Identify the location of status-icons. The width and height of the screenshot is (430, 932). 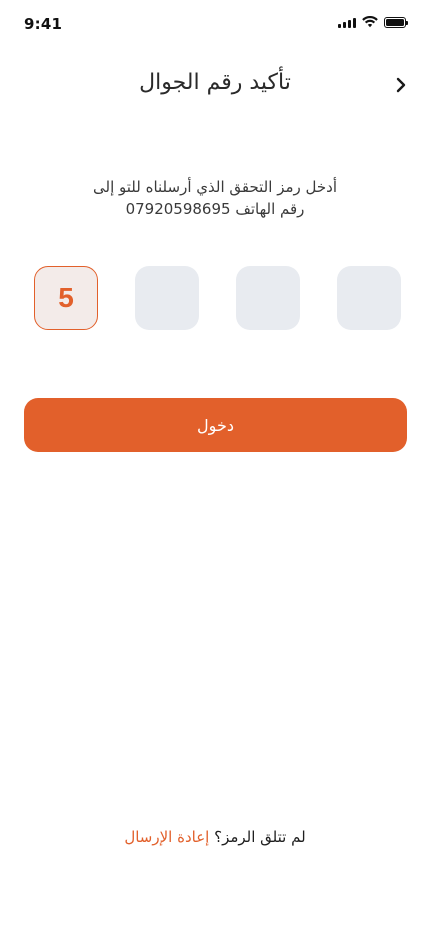
(373, 22).